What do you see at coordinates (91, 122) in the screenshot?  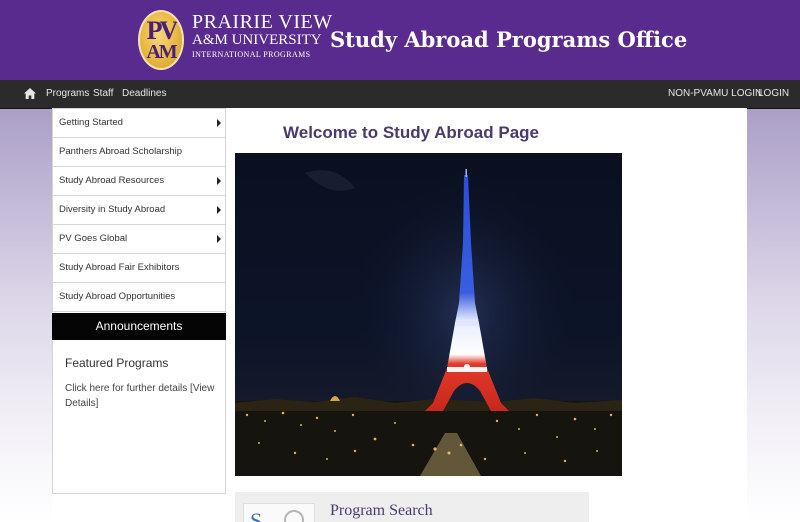 I see `sidebar-item-label: Getting Started` at bounding box center [91, 122].